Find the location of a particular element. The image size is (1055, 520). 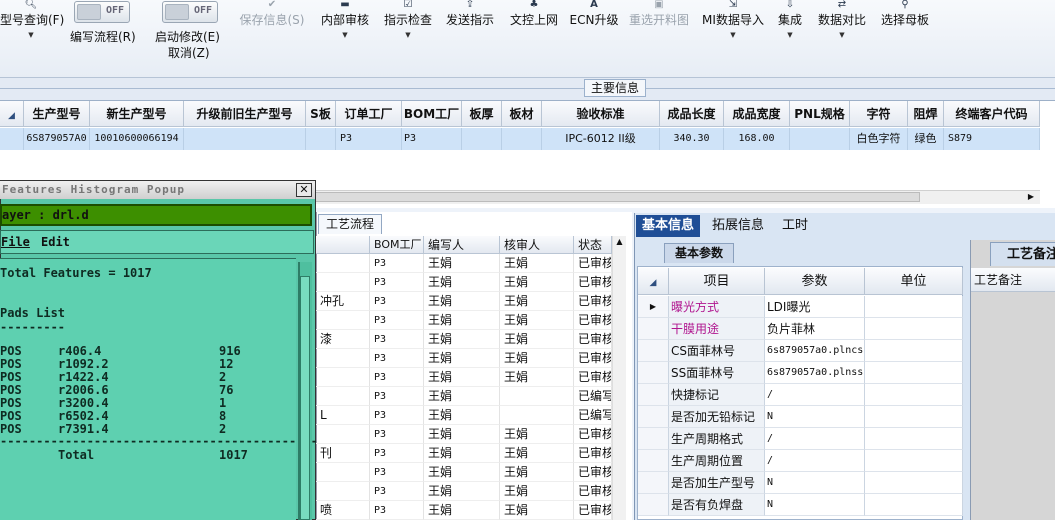

select-motherboard-button: ⚲ 选择母板 is located at coordinates (905, 14).